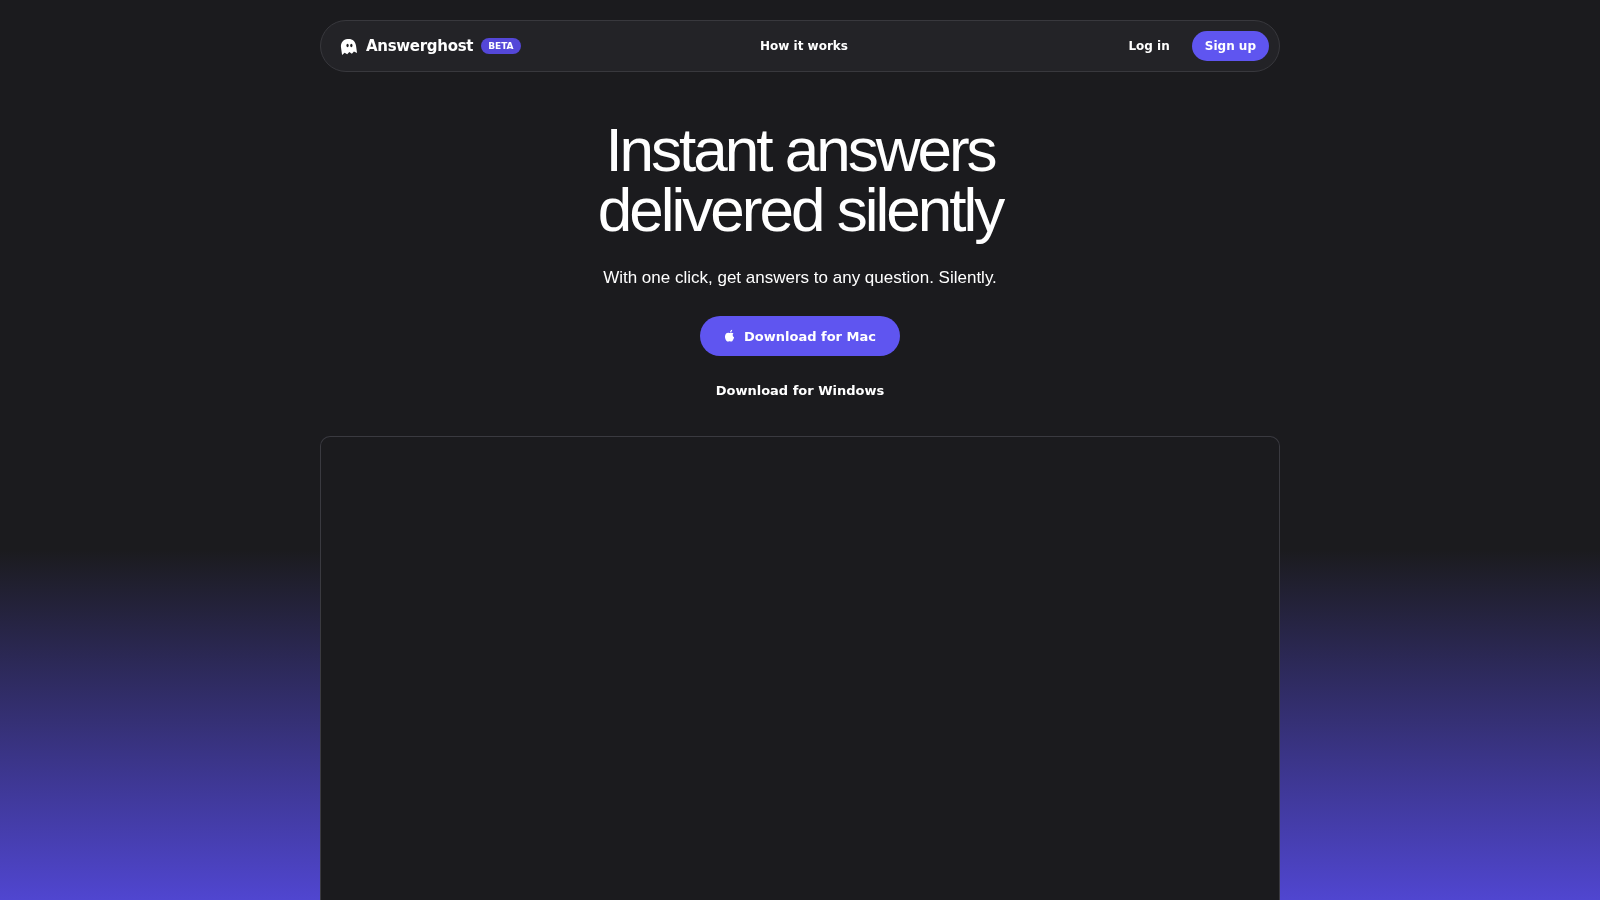 The height and width of the screenshot is (900, 1600). What do you see at coordinates (1149, 46) in the screenshot?
I see `login-link: Log in` at bounding box center [1149, 46].